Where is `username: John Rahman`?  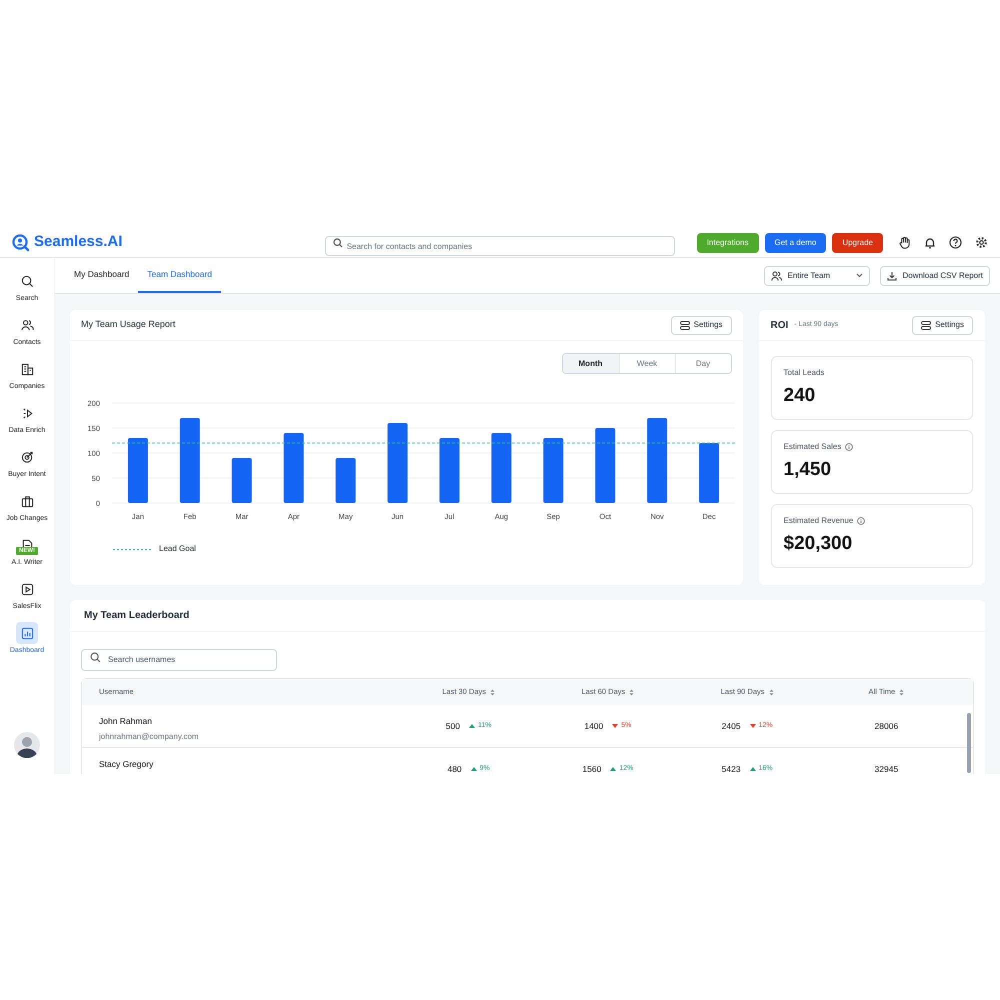 username: John Rahman is located at coordinates (126, 721).